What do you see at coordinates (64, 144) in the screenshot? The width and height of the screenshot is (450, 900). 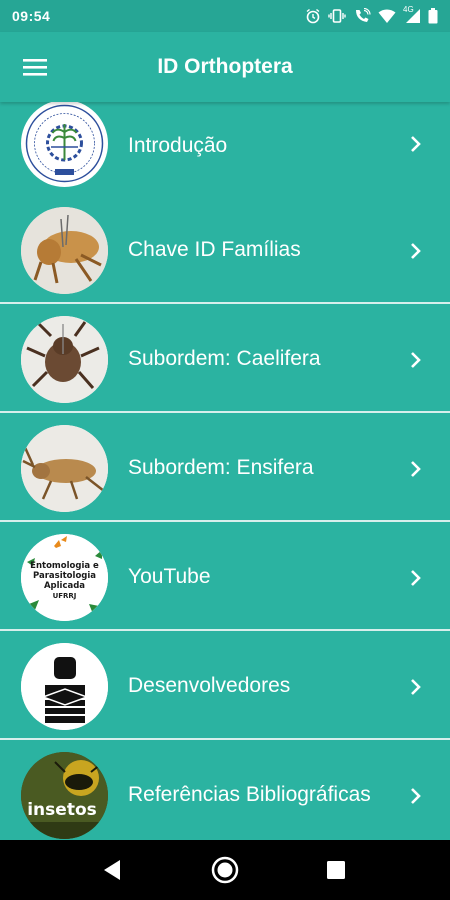 I see `ufrrj-logo-icon` at bounding box center [64, 144].